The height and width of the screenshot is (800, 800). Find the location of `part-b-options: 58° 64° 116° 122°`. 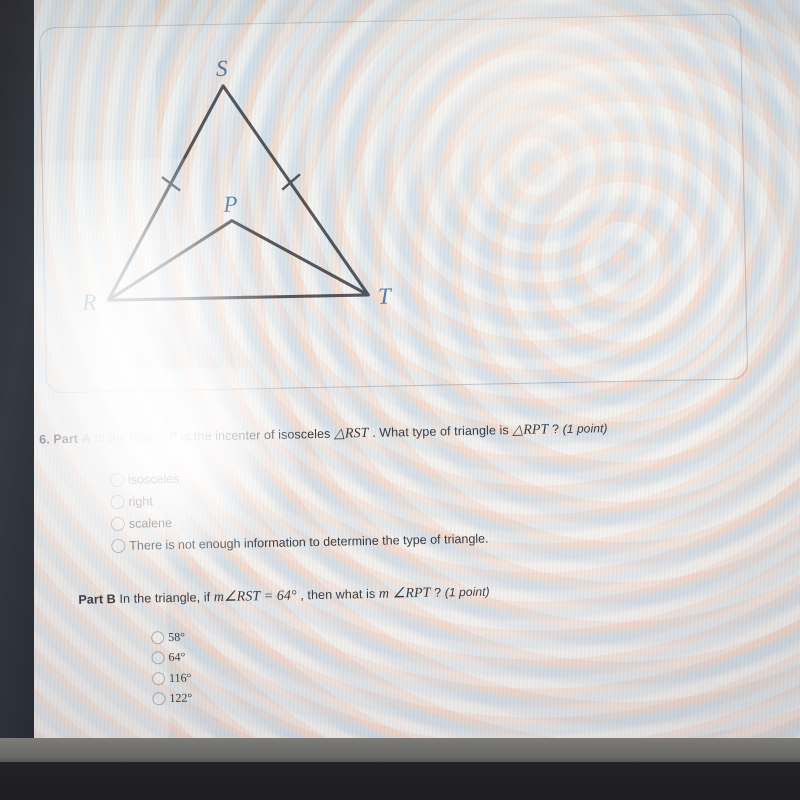

part-b-options: 58° 64° 116° 122° is located at coordinates (171, 668).